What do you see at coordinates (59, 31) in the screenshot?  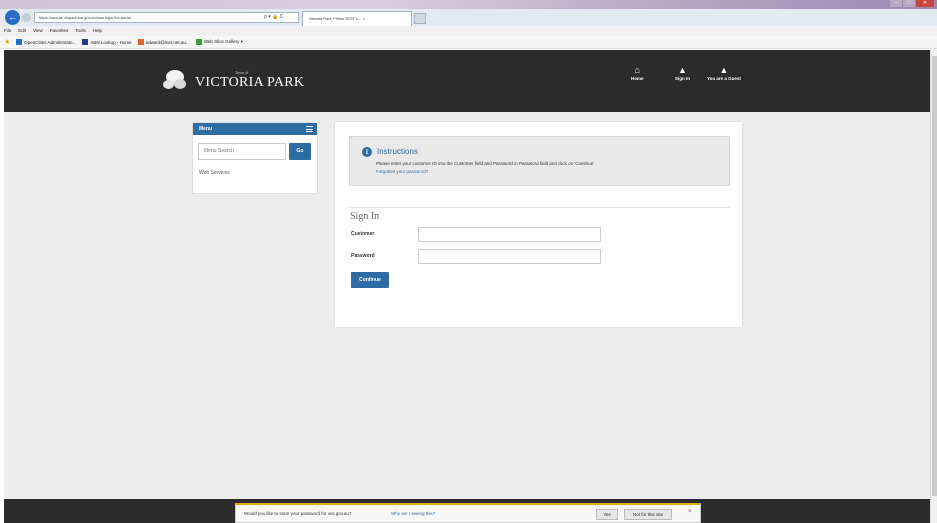 I see `menu-favorites: Favorites` at bounding box center [59, 31].